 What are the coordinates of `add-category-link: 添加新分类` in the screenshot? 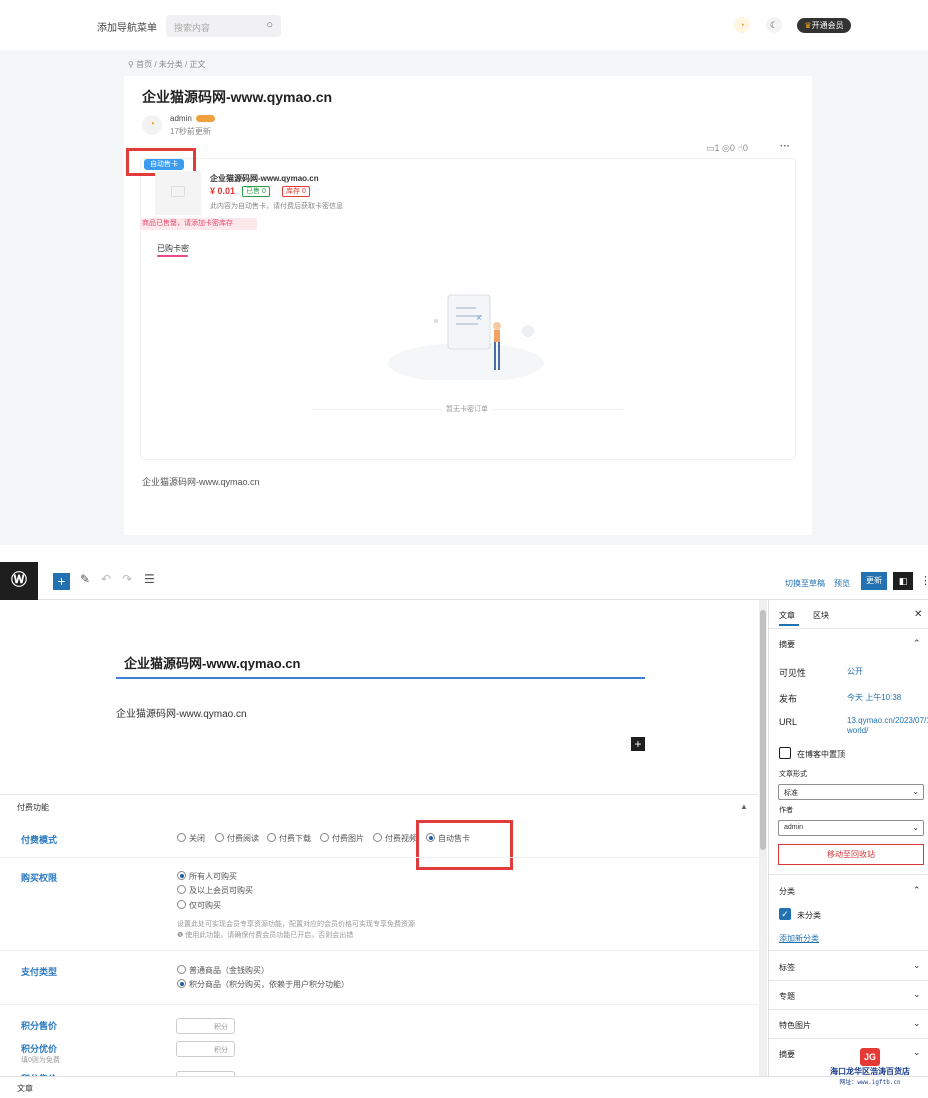 It's located at (799, 938).